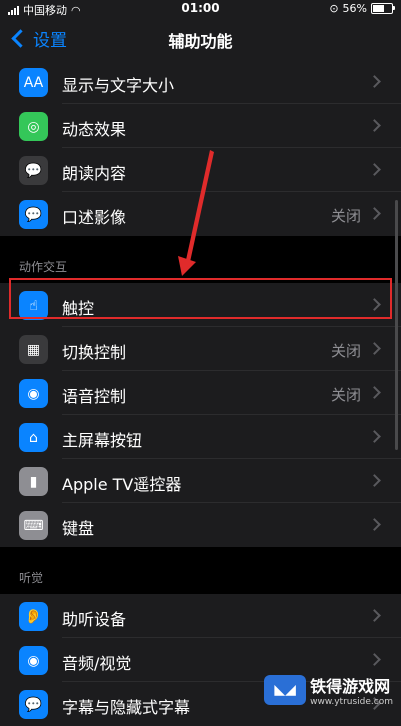 Image resolution: width=401 pixels, height=726 pixels. What do you see at coordinates (94, 619) in the screenshot?
I see `row-label: 助听设备` at bounding box center [94, 619].